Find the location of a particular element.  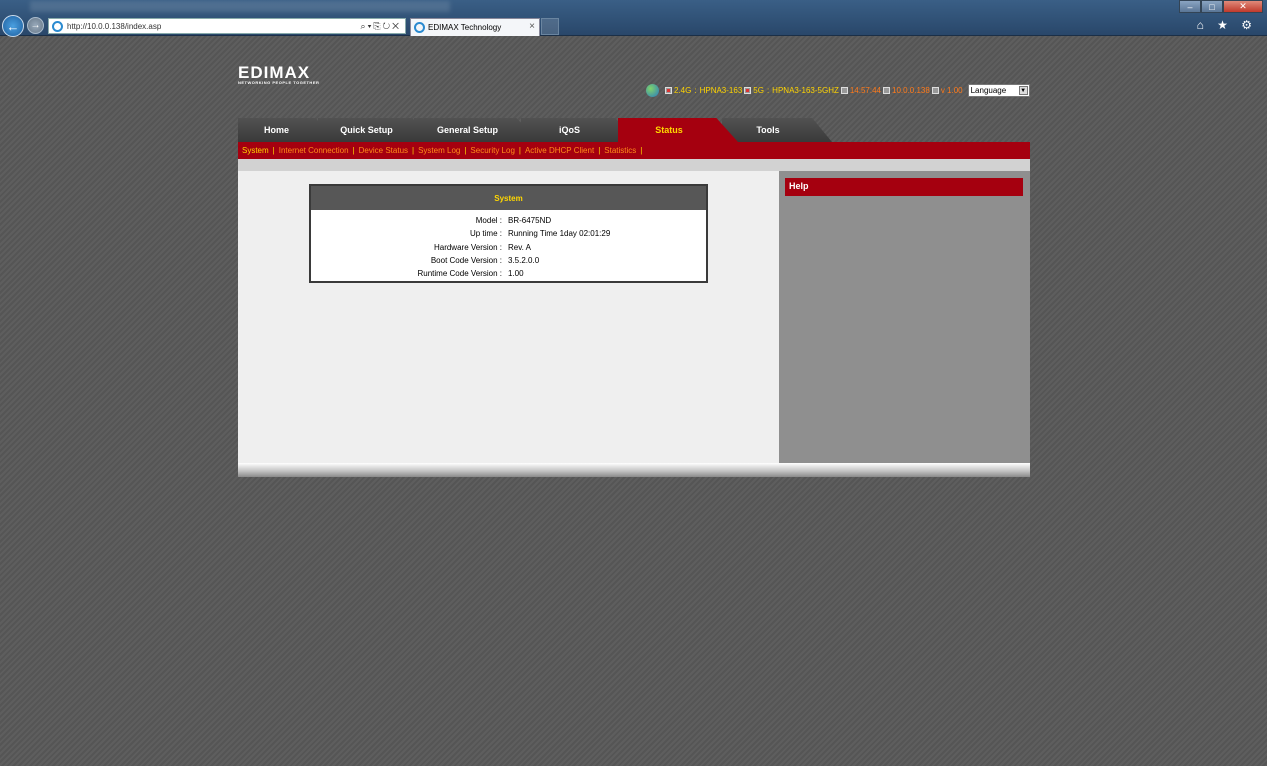

browser-tab: EDIMAX Technology × is located at coordinates (475, 27).